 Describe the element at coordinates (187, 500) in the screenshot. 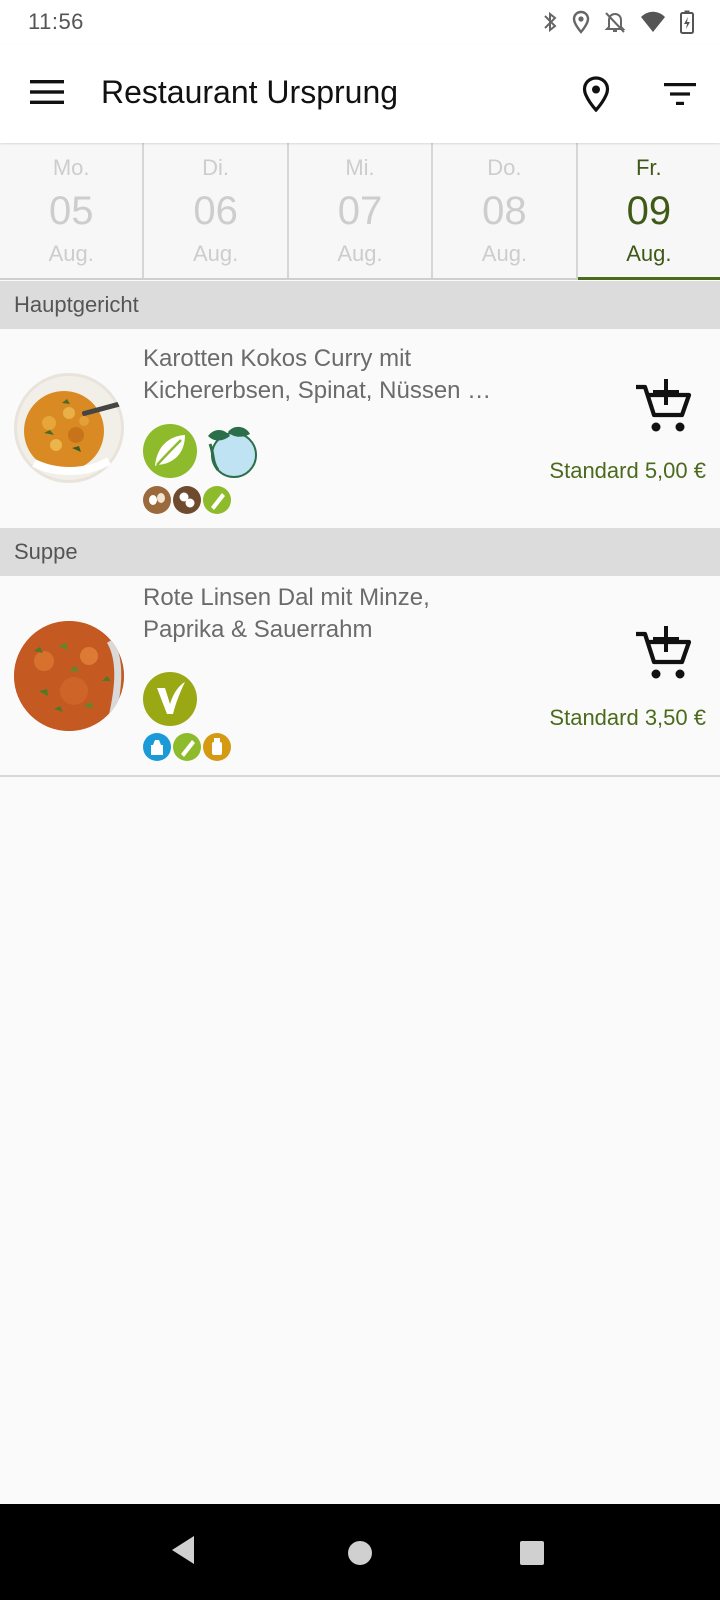

I see `peanut-icon` at that location.